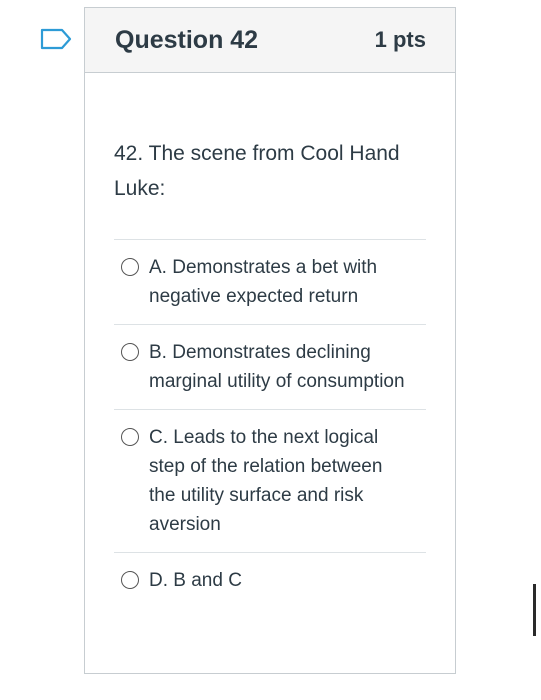  I want to click on question-title: Question 42, so click(187, 39).